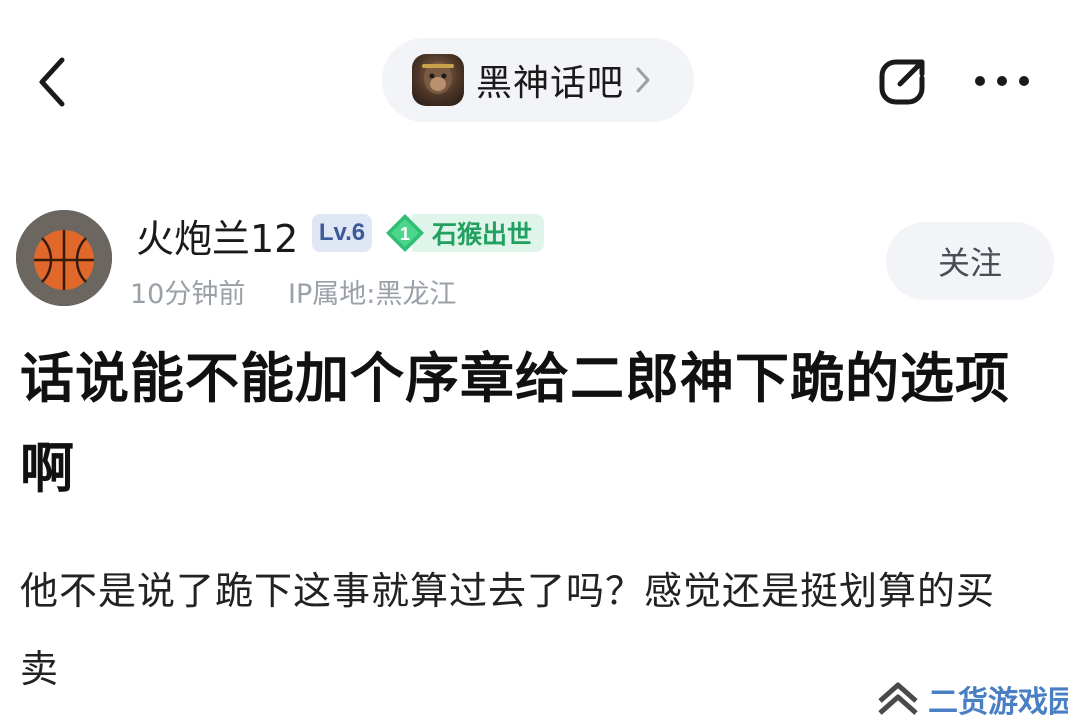 This screenshot has height=725, width=1068. Describe the element at coordinates (188, 294) in the screenshot. I see `post-time: 10分钟前` at that location.